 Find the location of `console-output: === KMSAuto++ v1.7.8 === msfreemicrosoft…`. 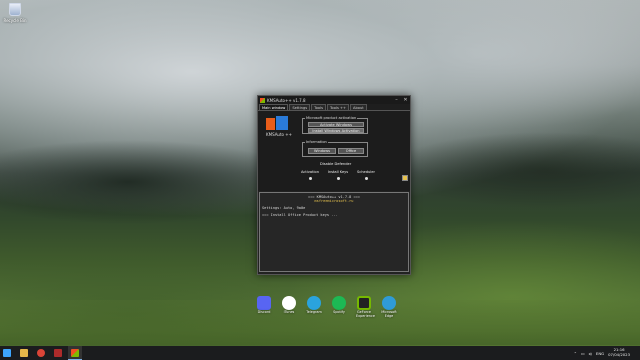

console-output: === KMSAuto++ v1.7.8 === msfreemicrosoft… is located at coordinates (334, 232).